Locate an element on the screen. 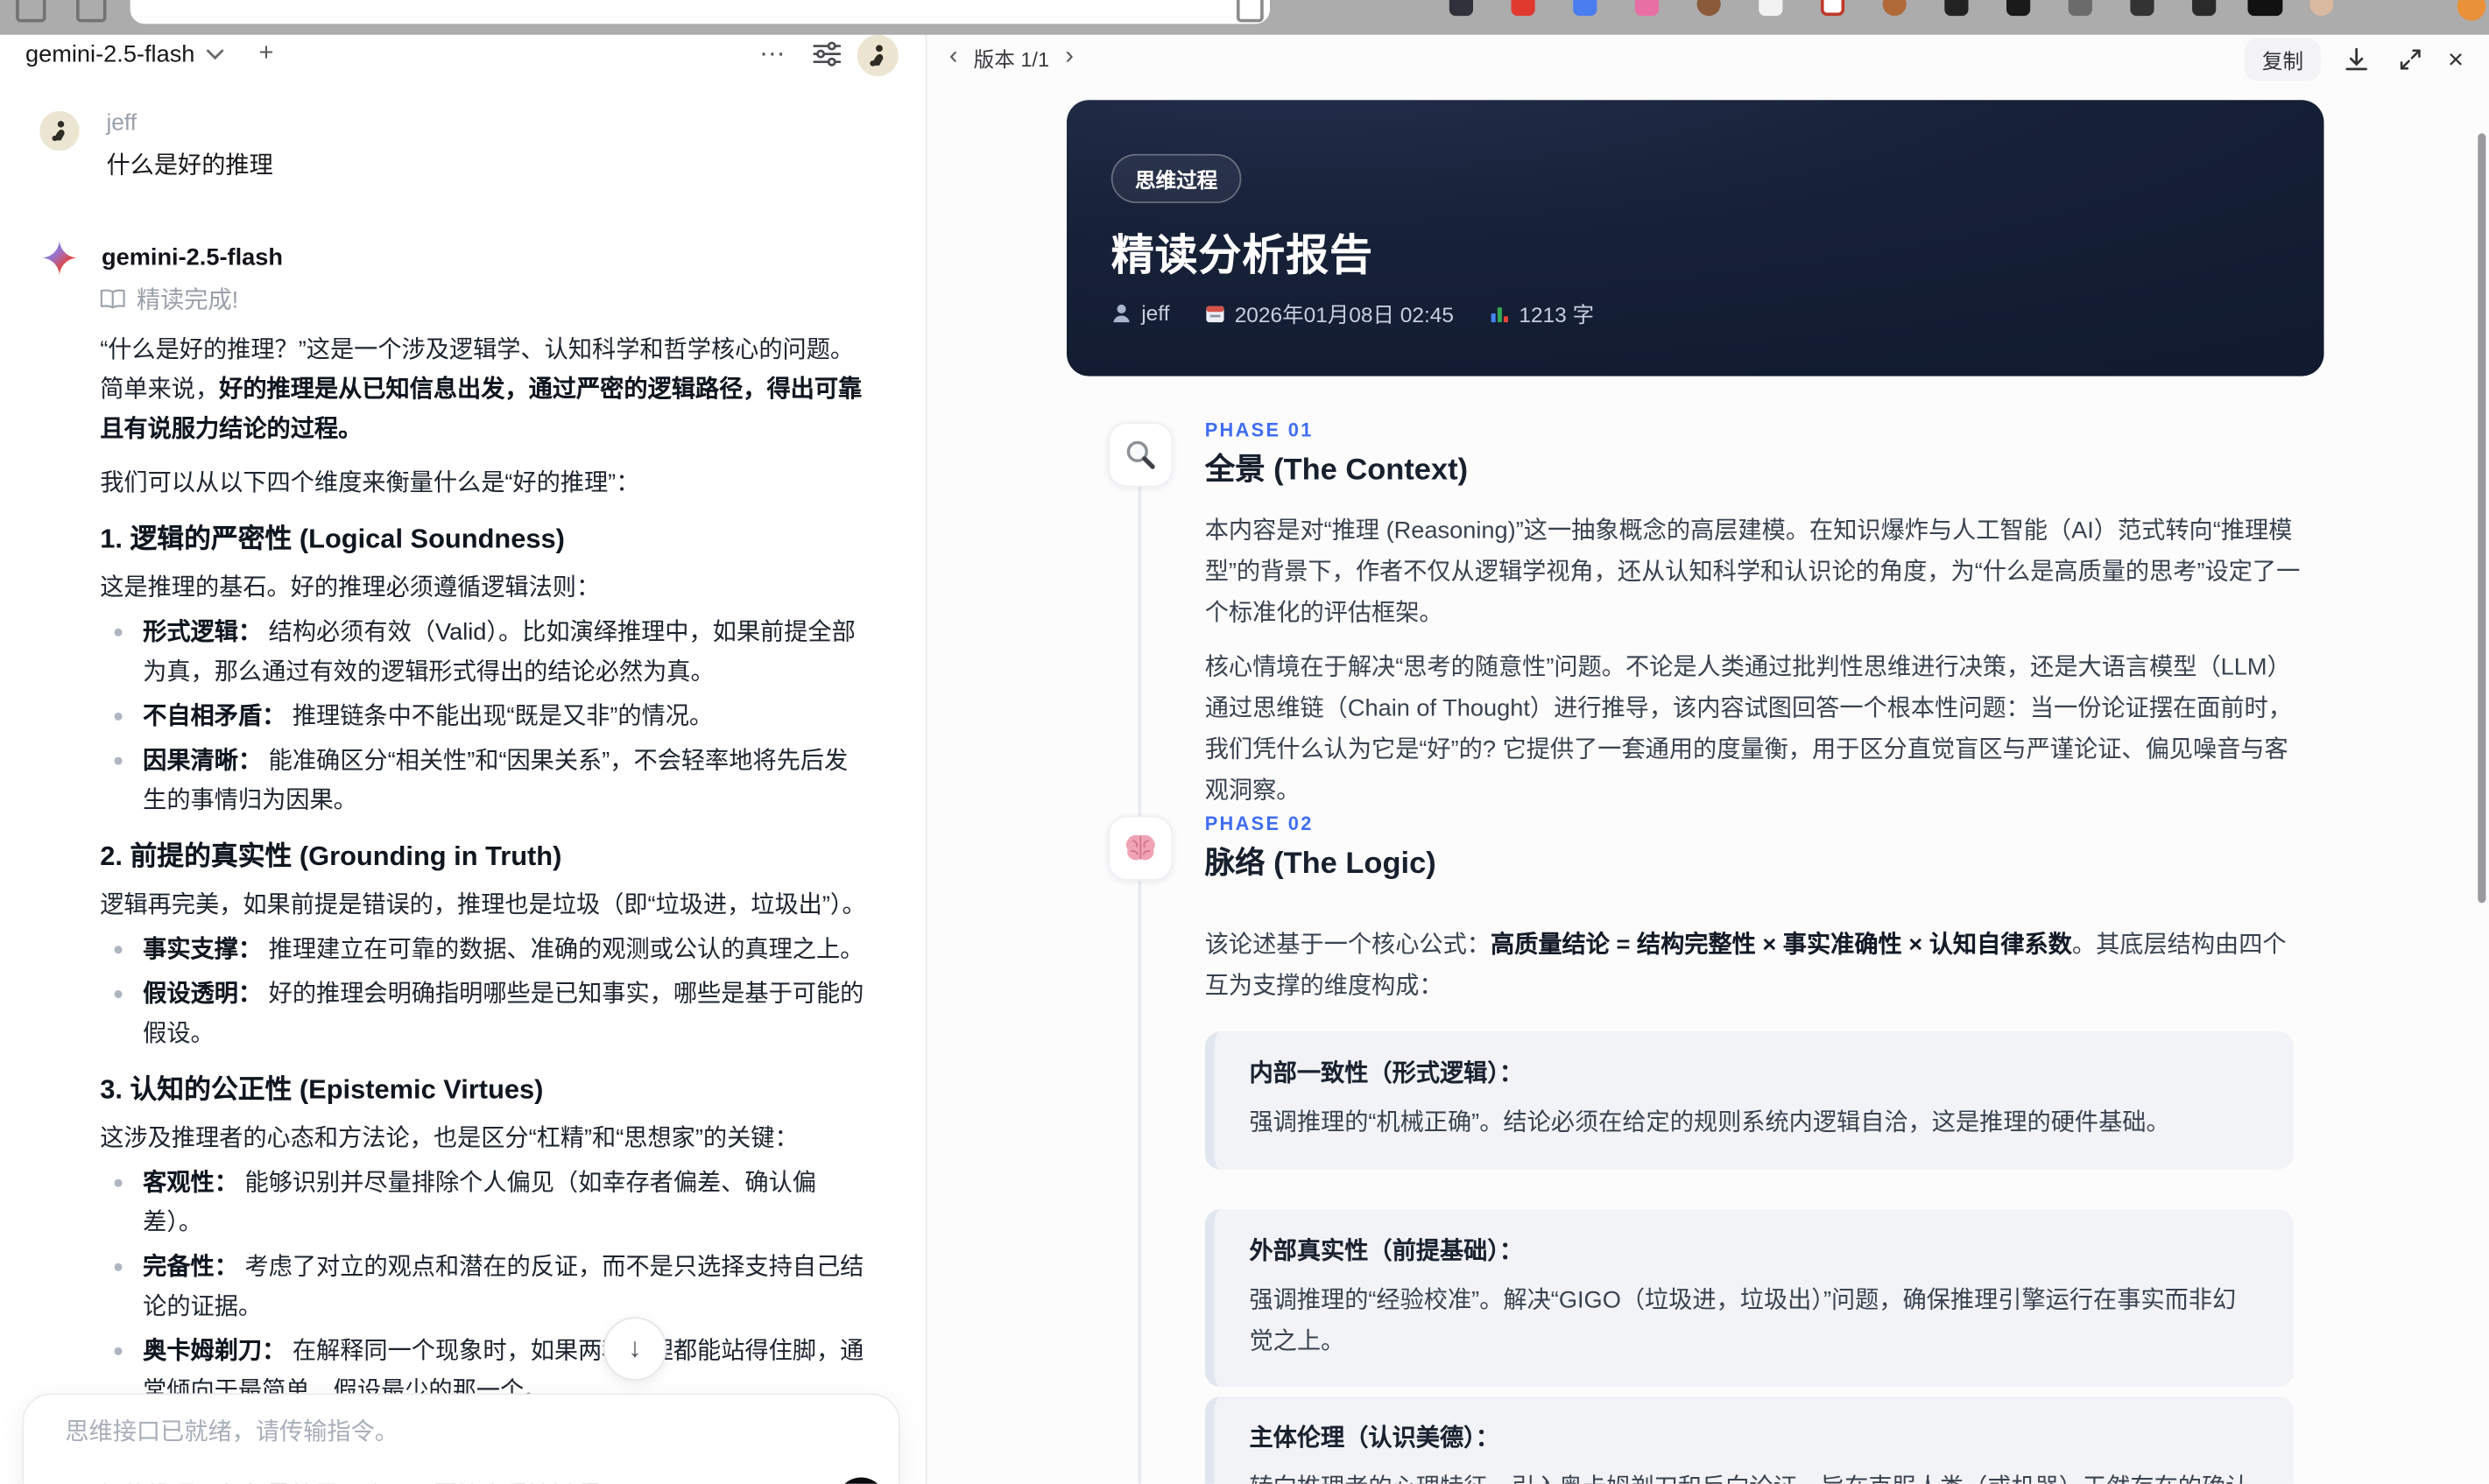  report-badge: 思维过程 is located at coordinates (1176, 178).